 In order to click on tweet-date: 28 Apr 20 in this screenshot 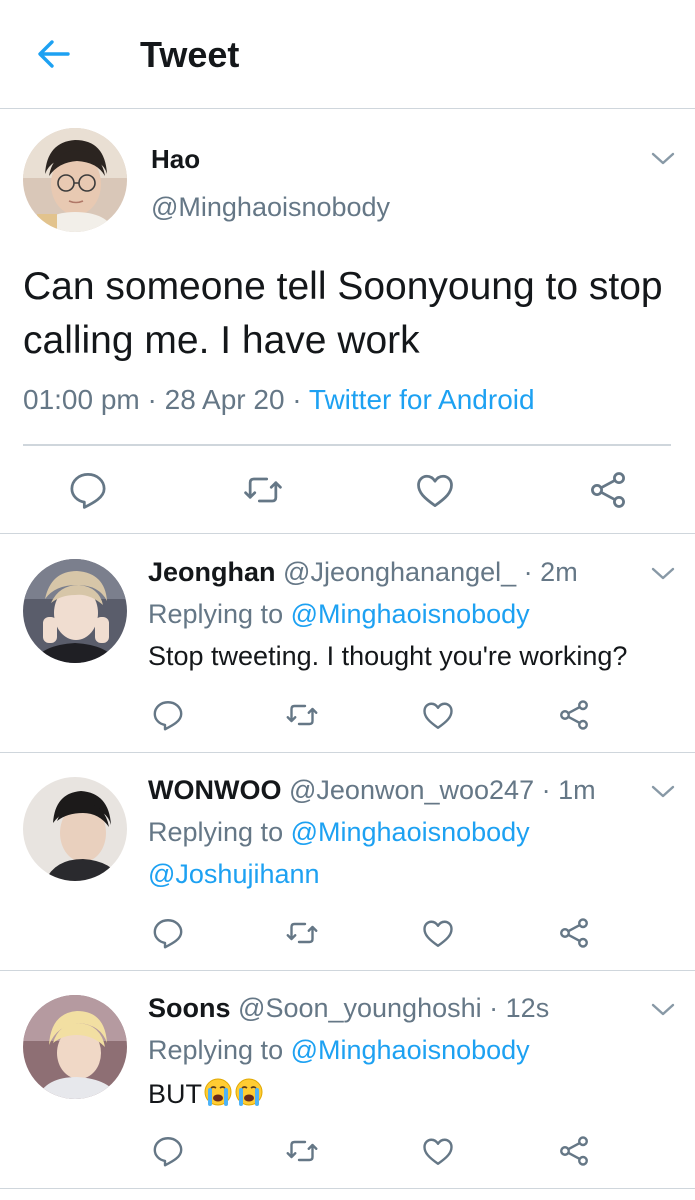, I will do `click(224, 399)`.